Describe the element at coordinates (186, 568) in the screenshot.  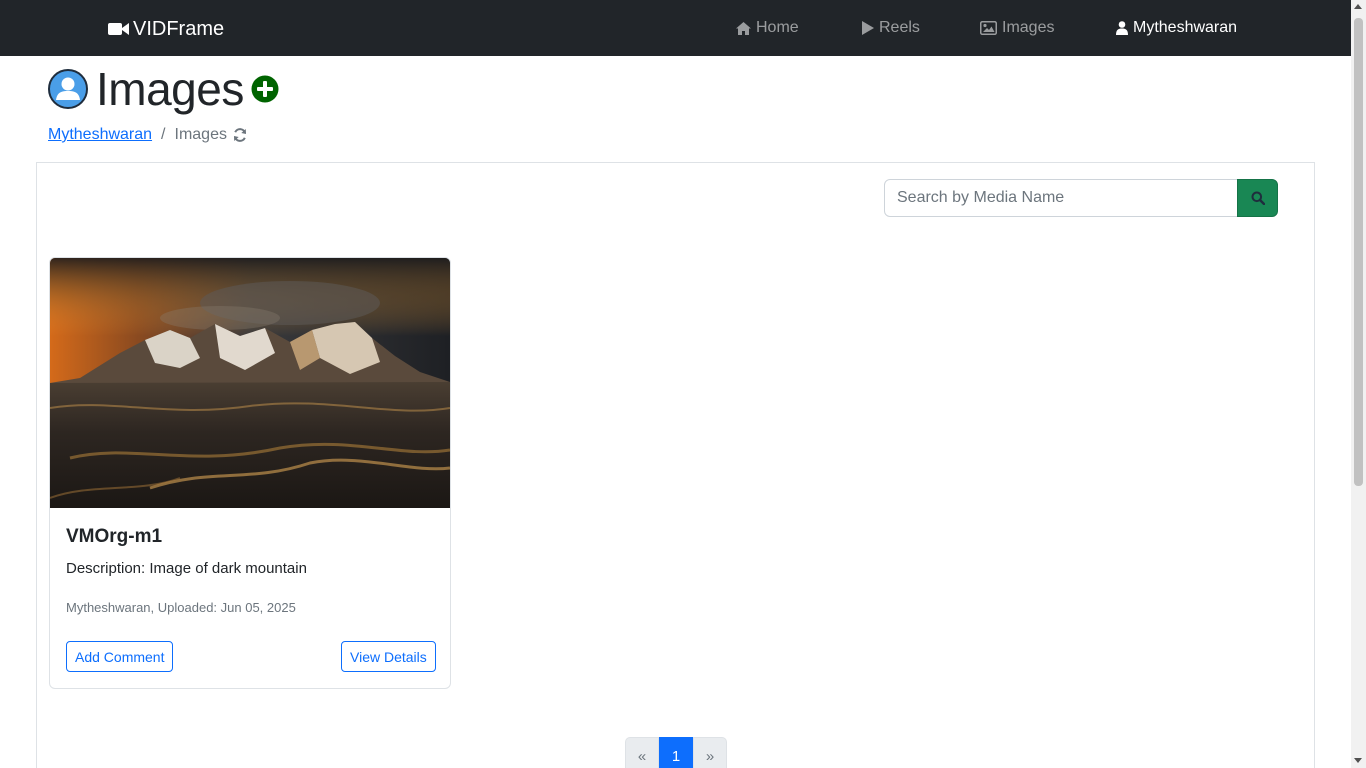
I see `card-description: Description: Image of dark mountain` at that location.